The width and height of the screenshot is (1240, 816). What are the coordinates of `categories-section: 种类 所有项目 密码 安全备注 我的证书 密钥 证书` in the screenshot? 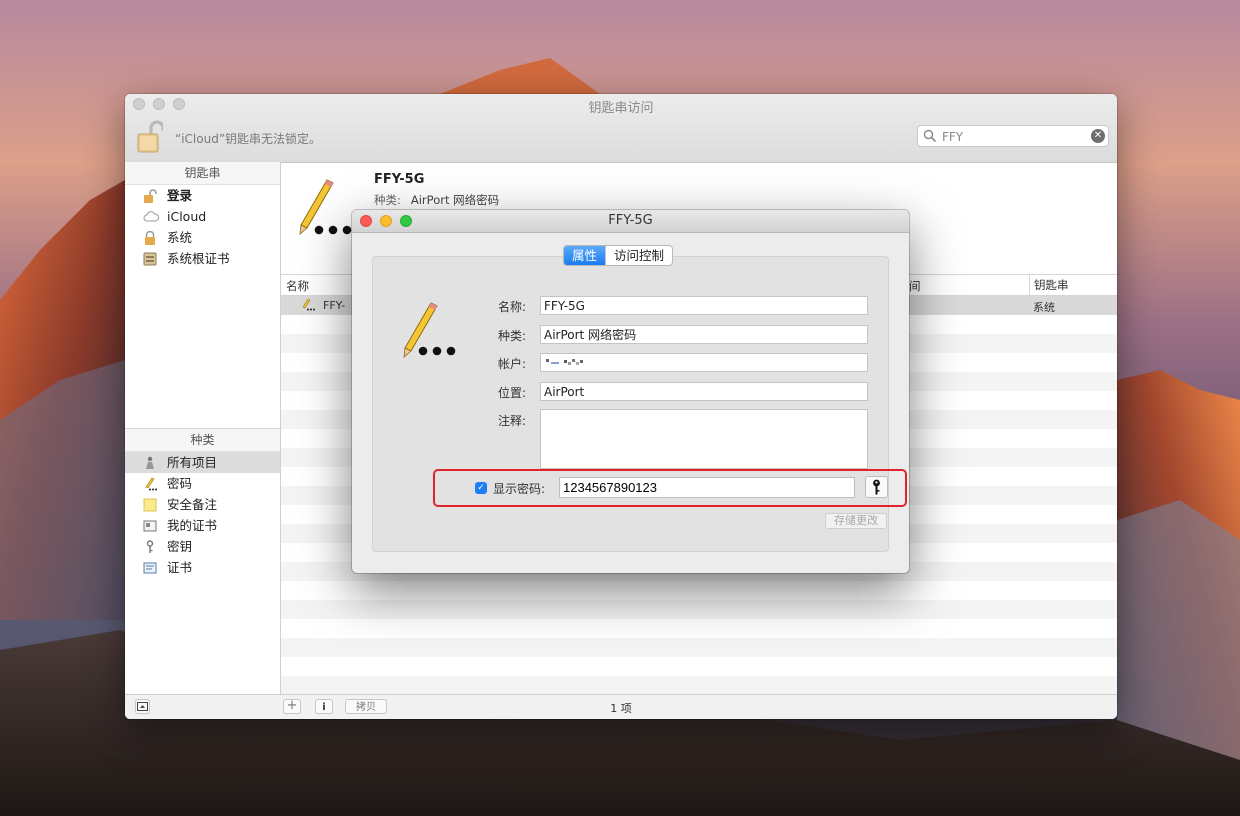 It's located at (202, 503).